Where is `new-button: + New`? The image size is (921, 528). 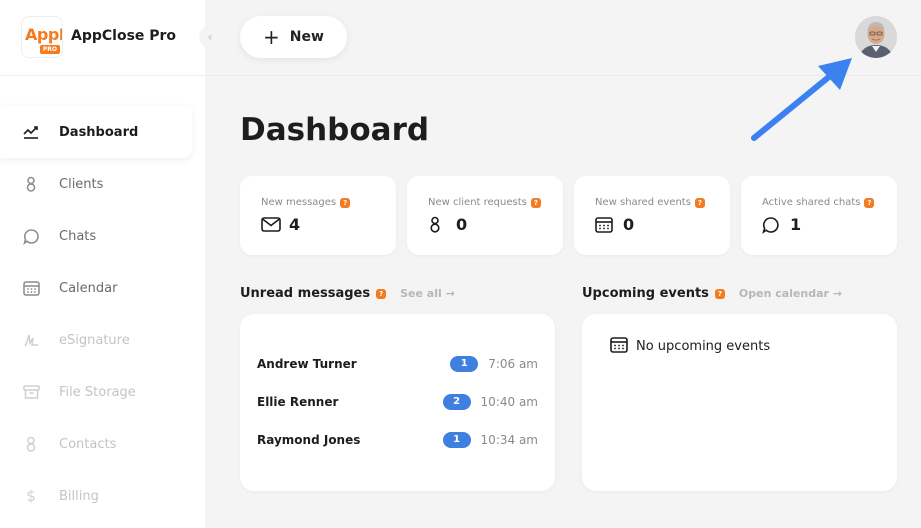 new-button: + New is located at coordinates (293, 37).